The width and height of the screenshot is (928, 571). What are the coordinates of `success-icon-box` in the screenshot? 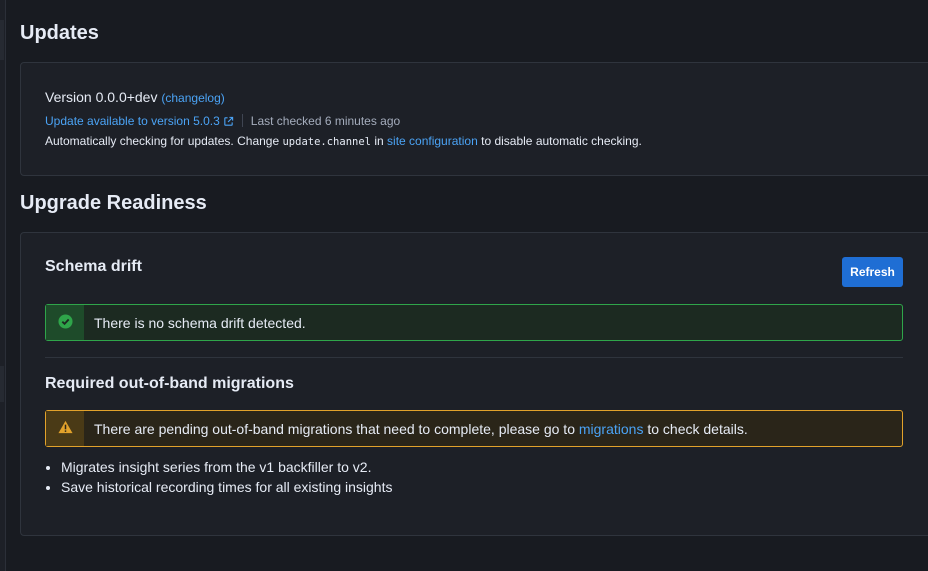 It's located at (65, 322).